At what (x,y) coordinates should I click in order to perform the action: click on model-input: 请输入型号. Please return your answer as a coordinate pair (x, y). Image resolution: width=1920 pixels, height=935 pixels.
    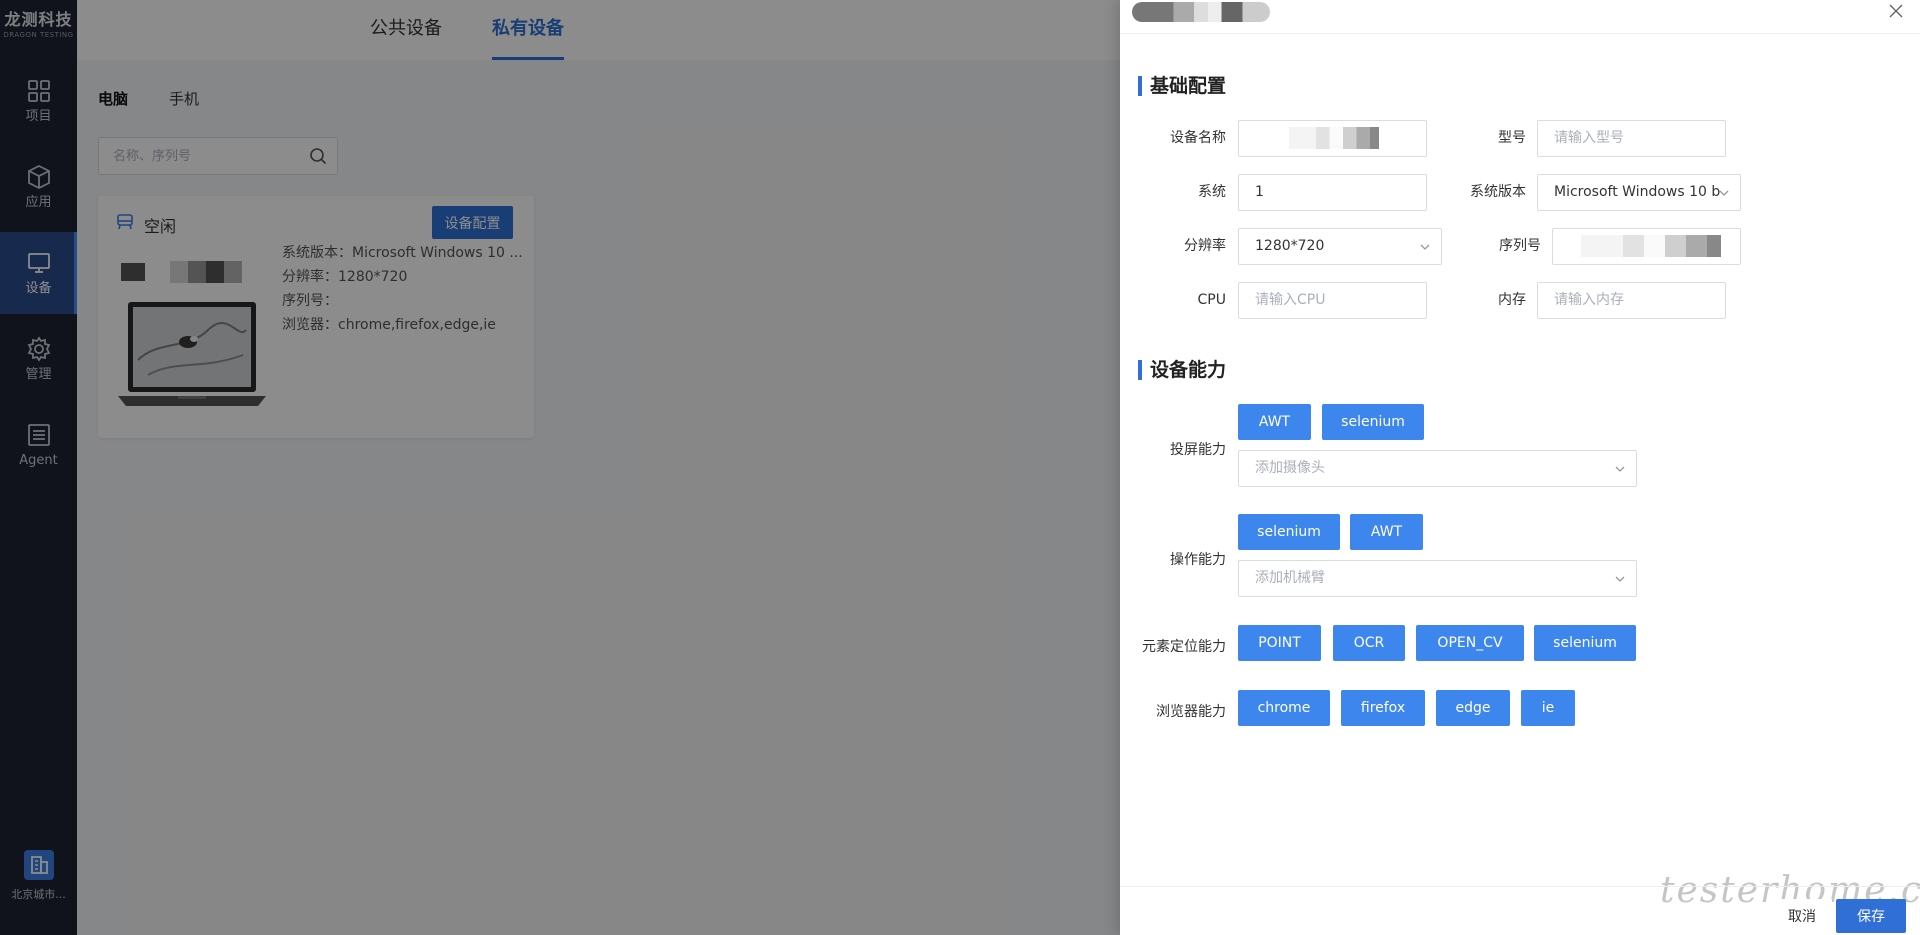
    Looking at the image, I should click on (1631, 138).